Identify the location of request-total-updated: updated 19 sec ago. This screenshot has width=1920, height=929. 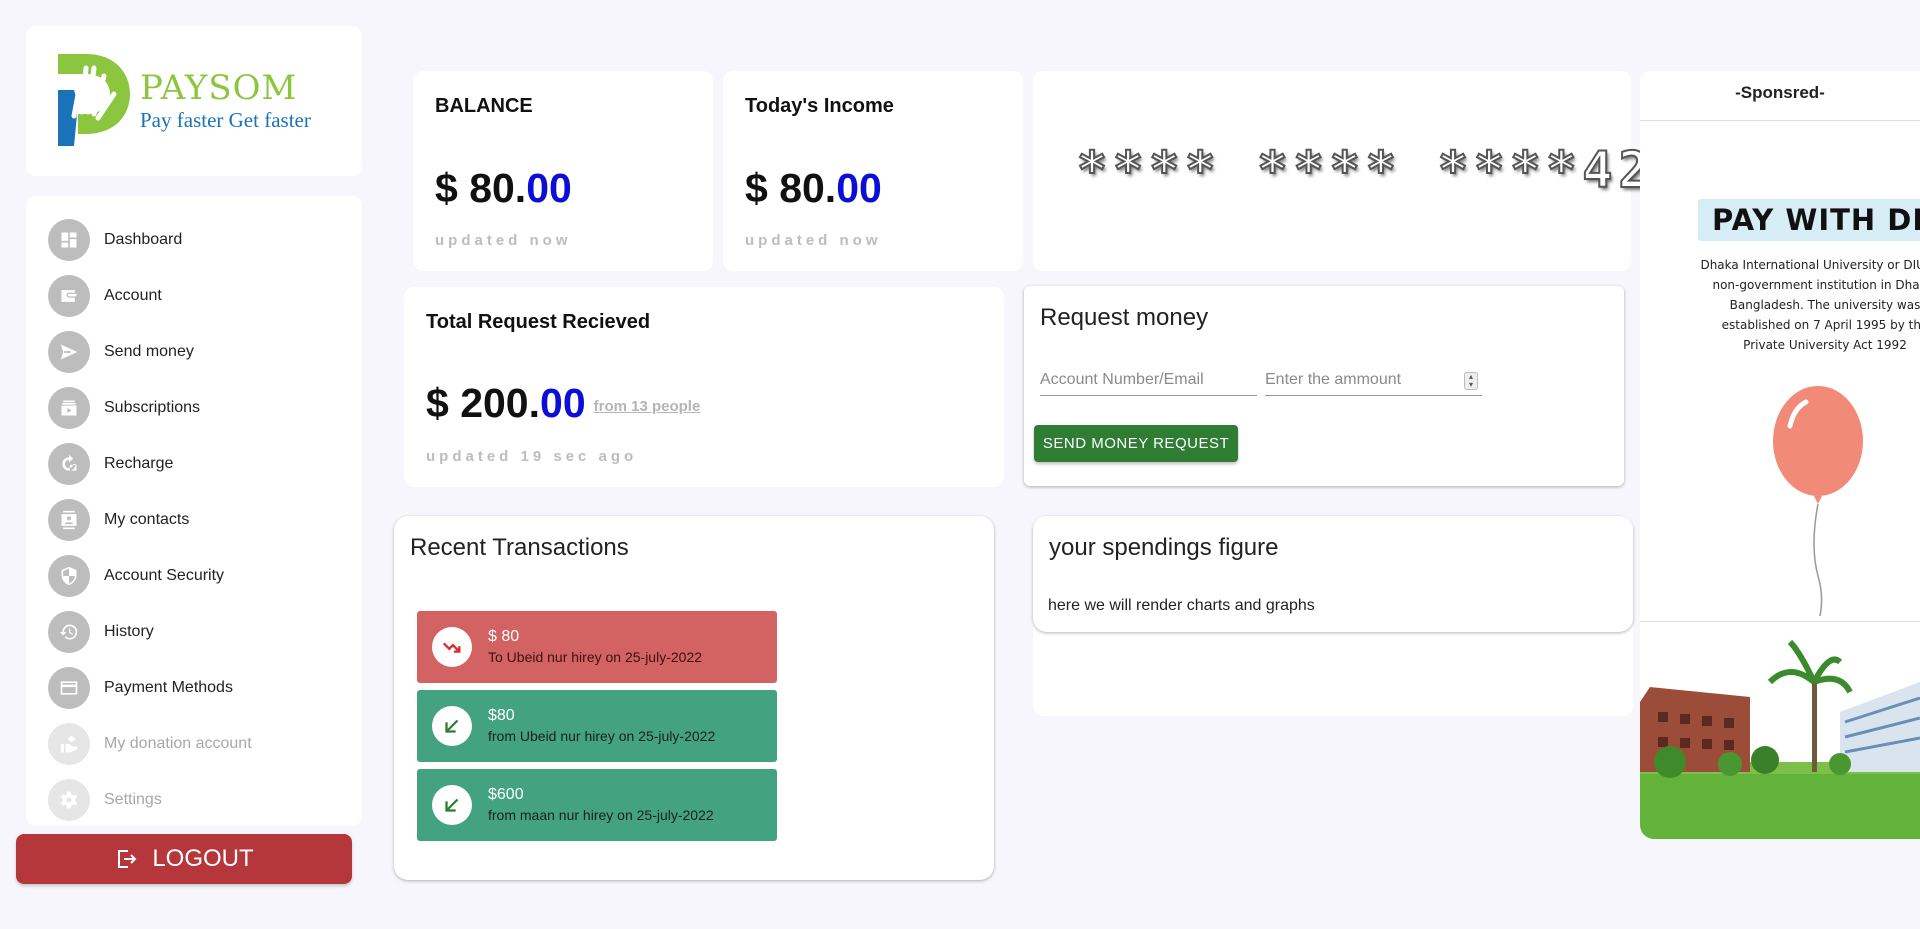
(532, 456).